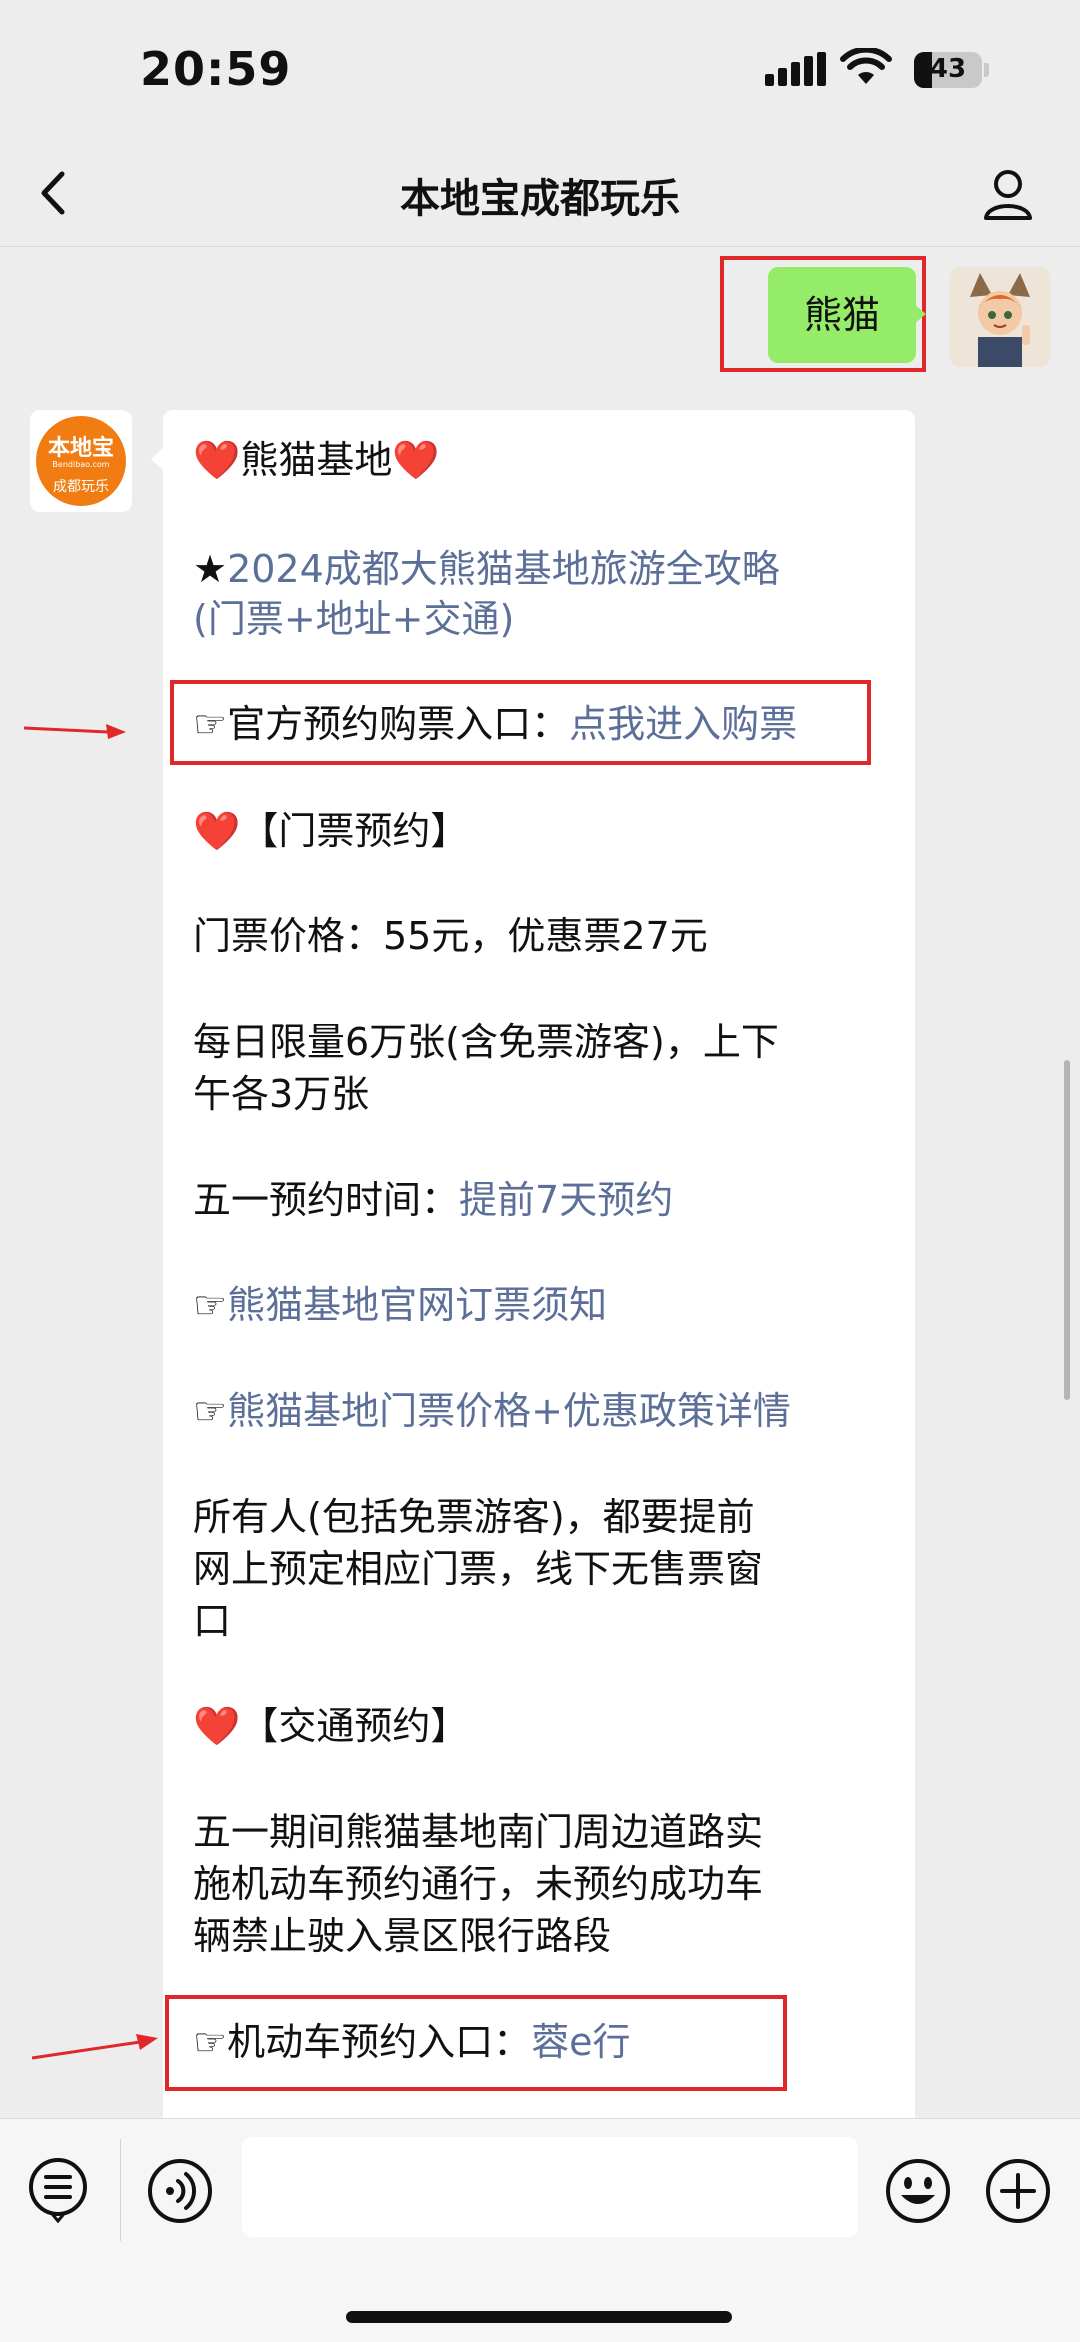 The height and width of the screenshot is (2342, 1080). Describe the element at coordinates (1067, 1230) in the screenshot. I see `scrollbar` at that location.